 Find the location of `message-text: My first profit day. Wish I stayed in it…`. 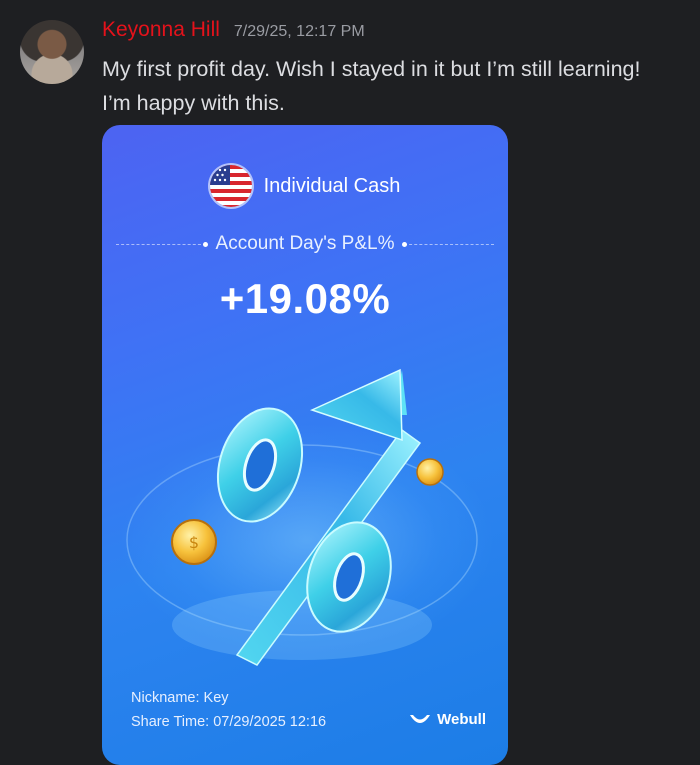

message-text: My first profit day. Wish I stayed in it… is located at coordinates (371, 86).